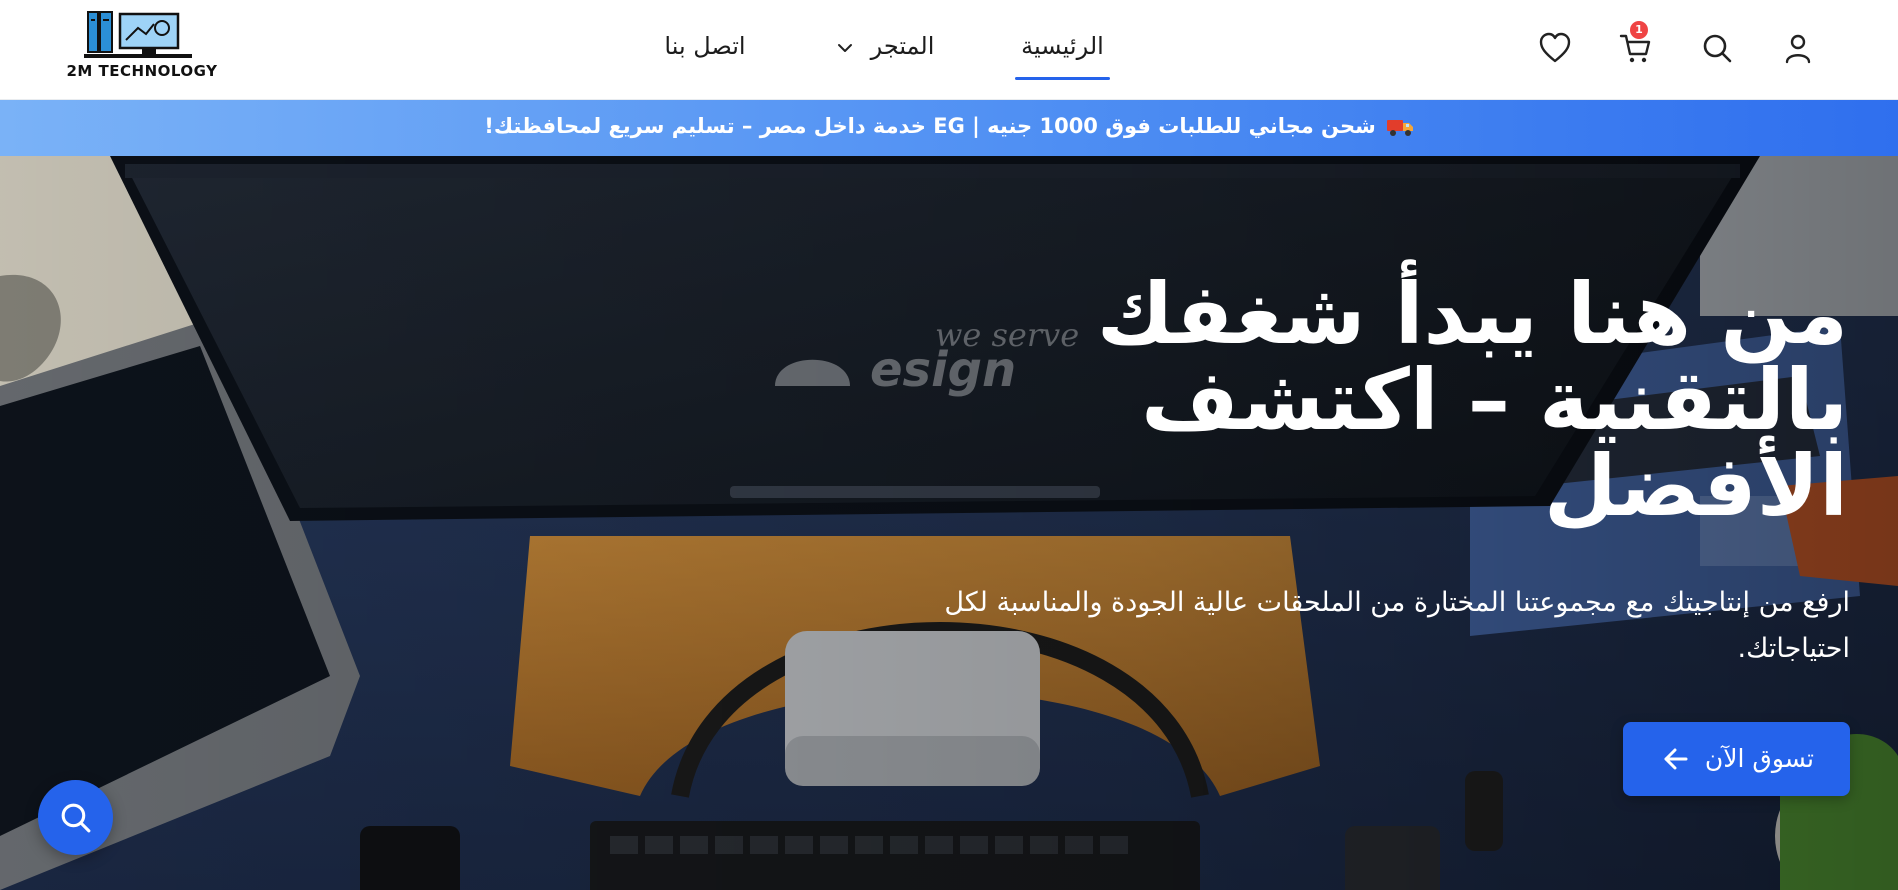 The image size is (1898, 890). I want to click on nav-home: الرئيسية, so click(1062, 46).